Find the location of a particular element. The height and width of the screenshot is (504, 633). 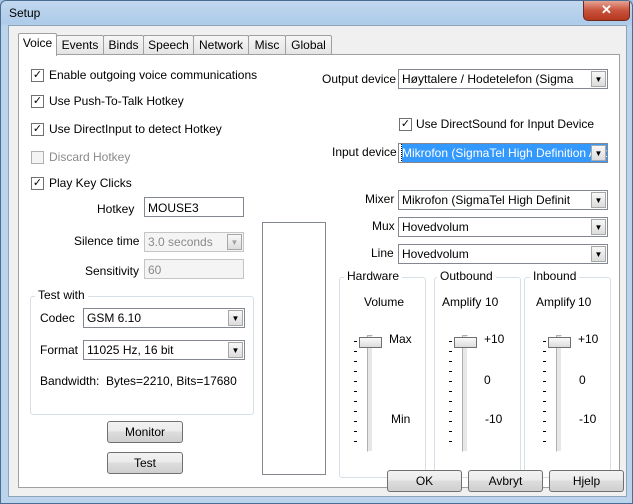

inbound-slider-thumb is located at coordinates (559, 342).